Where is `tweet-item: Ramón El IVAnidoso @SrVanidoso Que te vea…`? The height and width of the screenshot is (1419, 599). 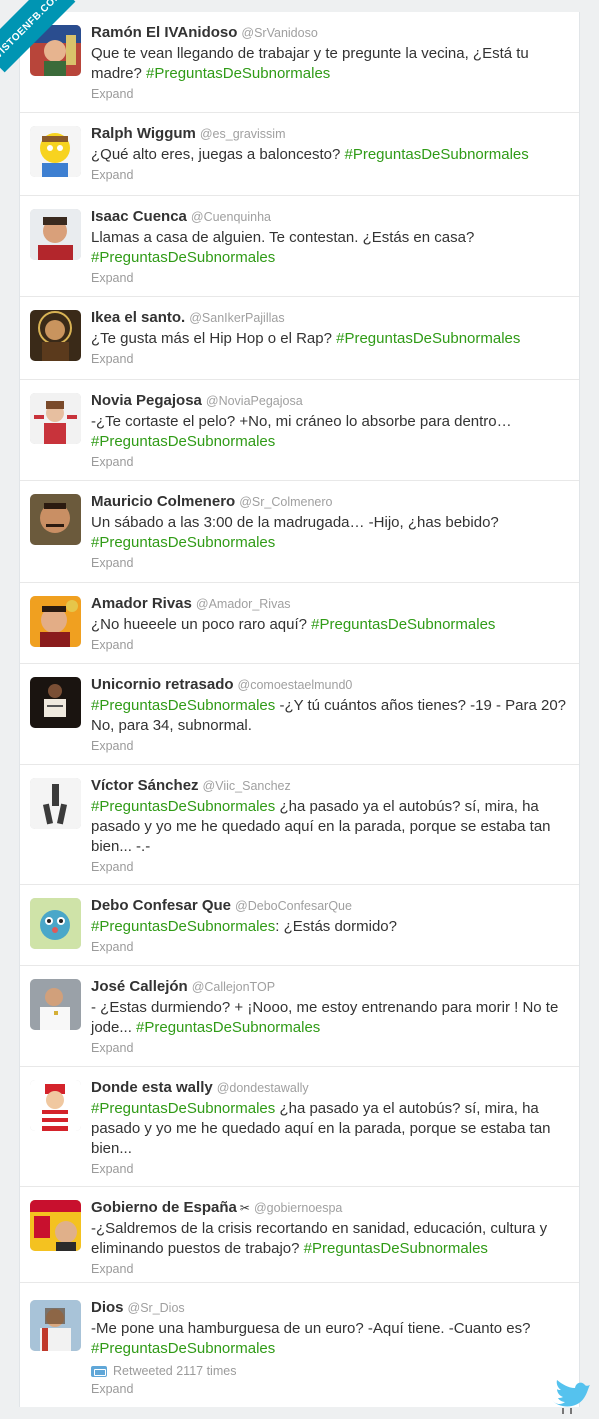
tweet-item: Ramón El IVAnidoso @SrVanidoso Que te vea… is located at coordinates (299, 62).